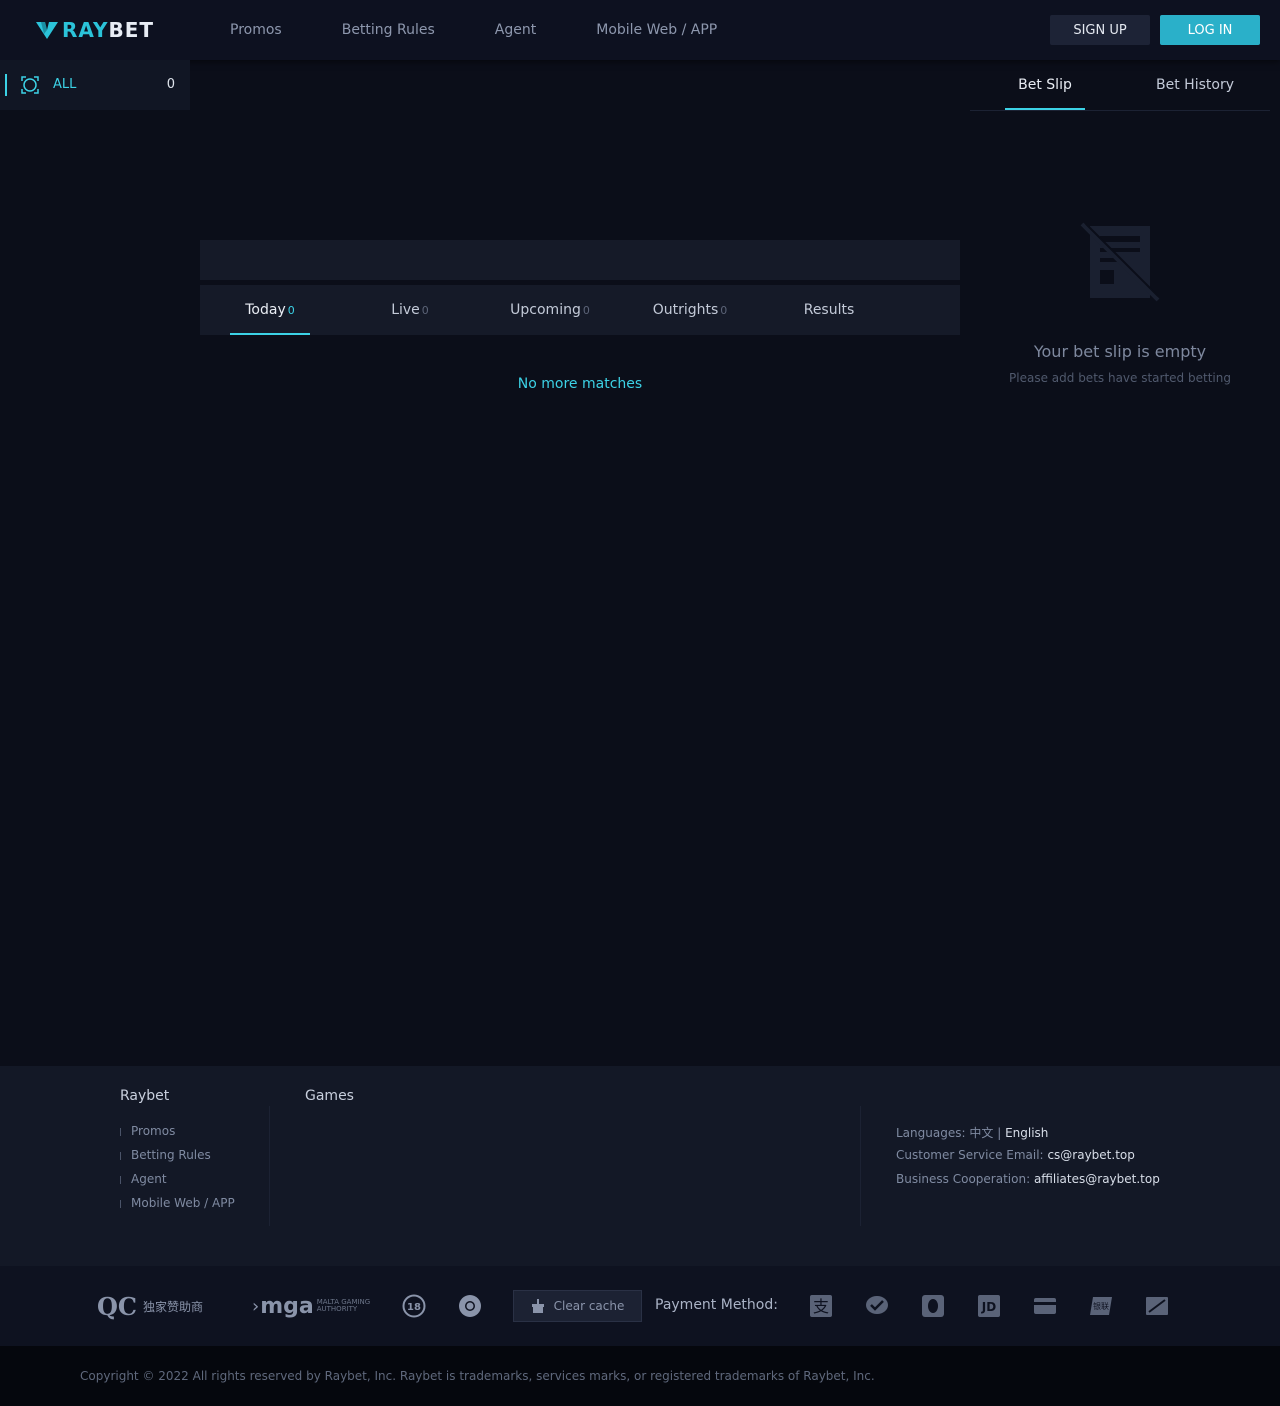 Image resolution: width=1280 pixels, height=1406 pixels. I want to click on tab-label: Today, so click(265, 310).